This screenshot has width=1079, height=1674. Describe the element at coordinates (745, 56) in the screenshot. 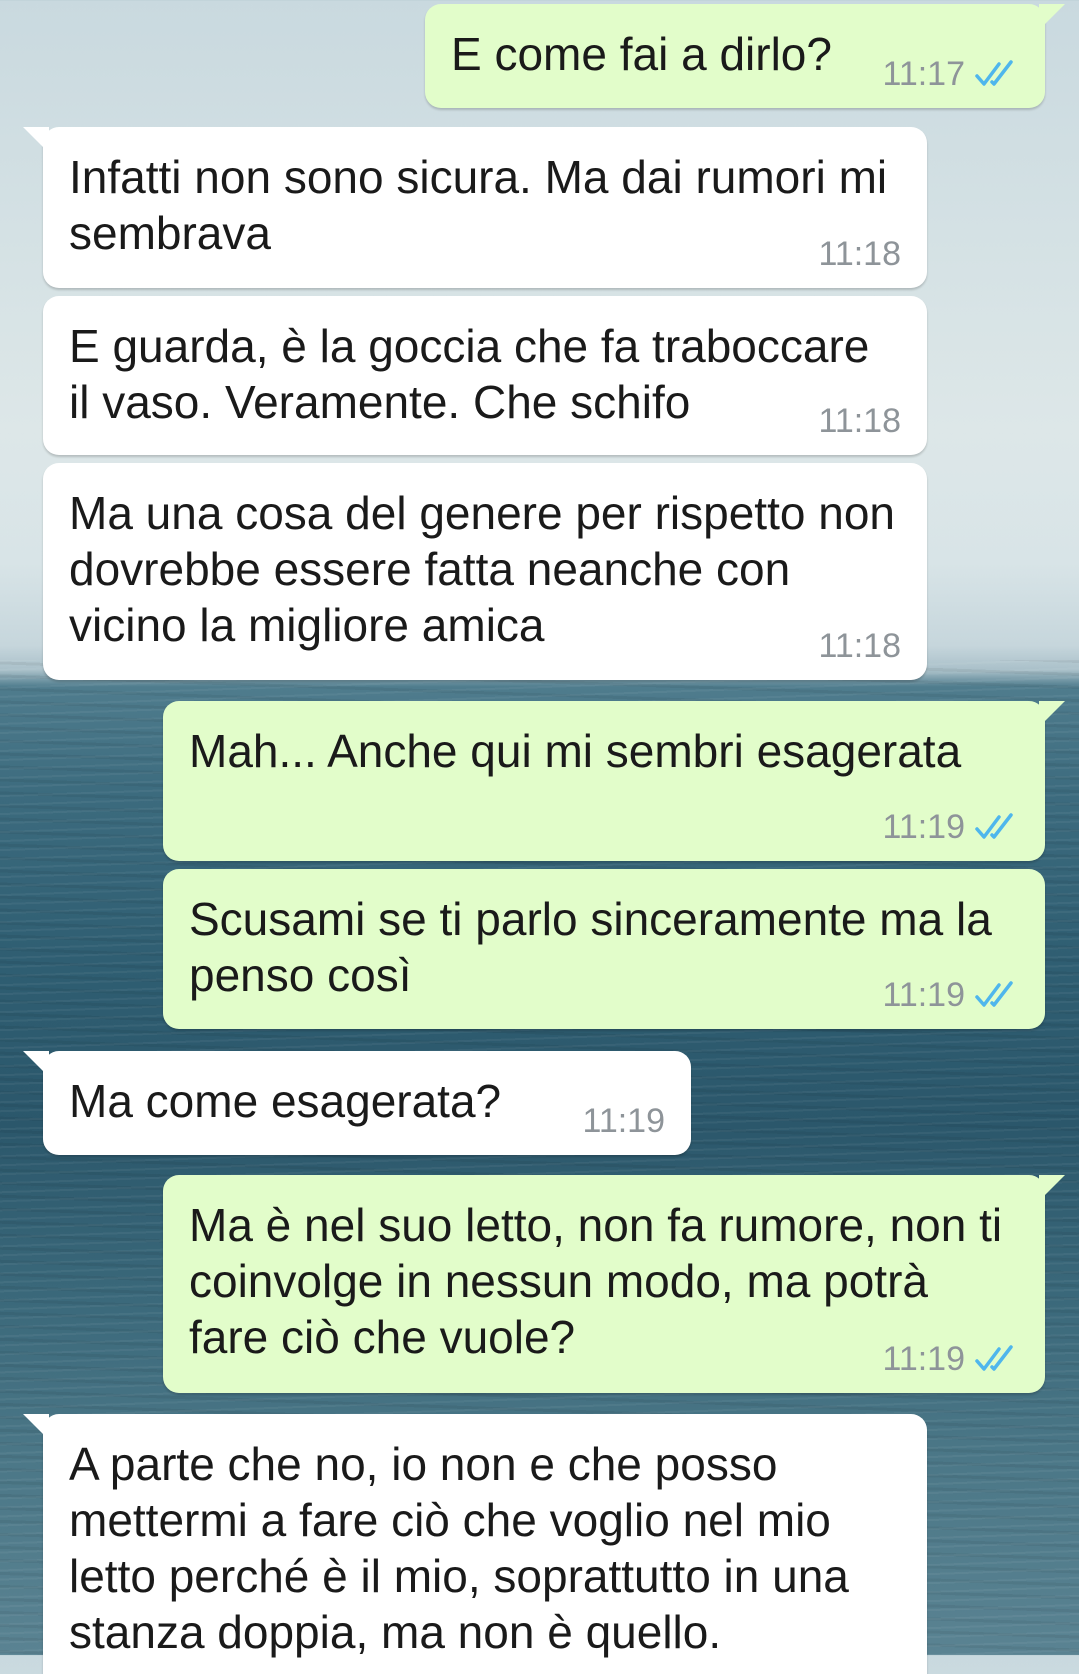

I see `message-bubble-outgoing: E come fai a dirlo? 11:17` at that location.